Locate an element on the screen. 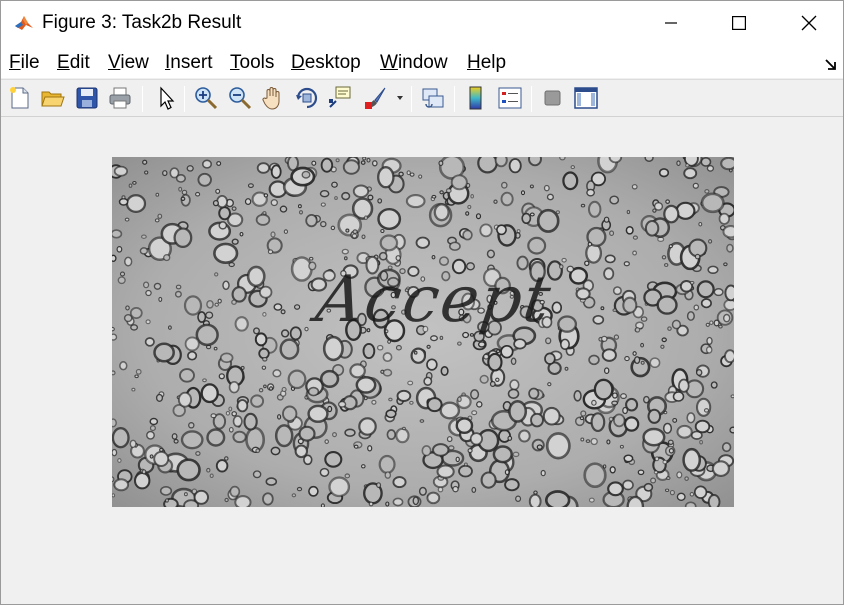  minimize-button is located at coordinates (671, 23).